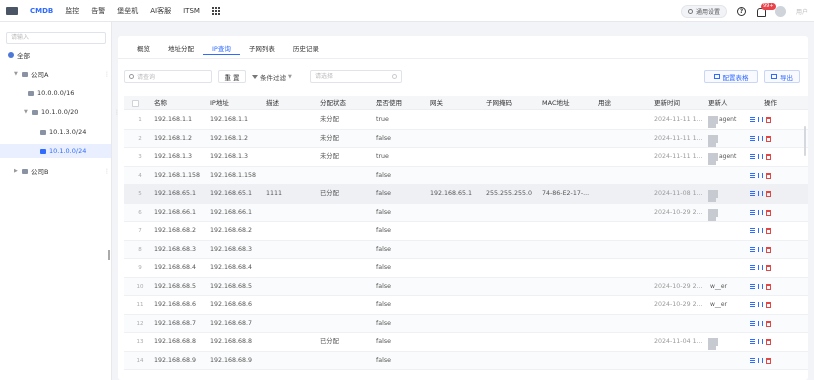  What do you see at coordinates (160, 103) in the screenshot?
I see `col-name: 名称` at bounding box center [160, 103].